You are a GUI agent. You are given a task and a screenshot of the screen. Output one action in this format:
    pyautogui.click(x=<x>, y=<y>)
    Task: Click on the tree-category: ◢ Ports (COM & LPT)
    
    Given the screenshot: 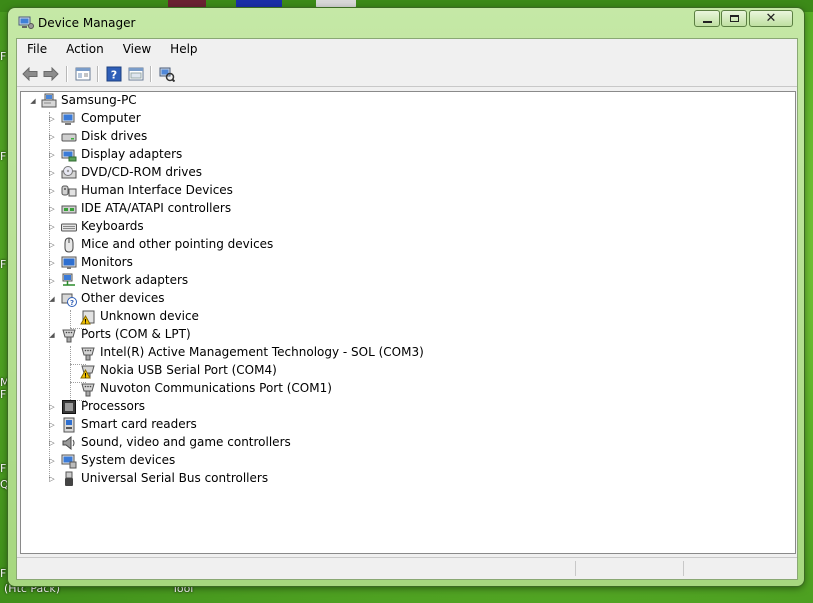 What is the action you would take?
    pyautogui.click(x=408, y=335)
    